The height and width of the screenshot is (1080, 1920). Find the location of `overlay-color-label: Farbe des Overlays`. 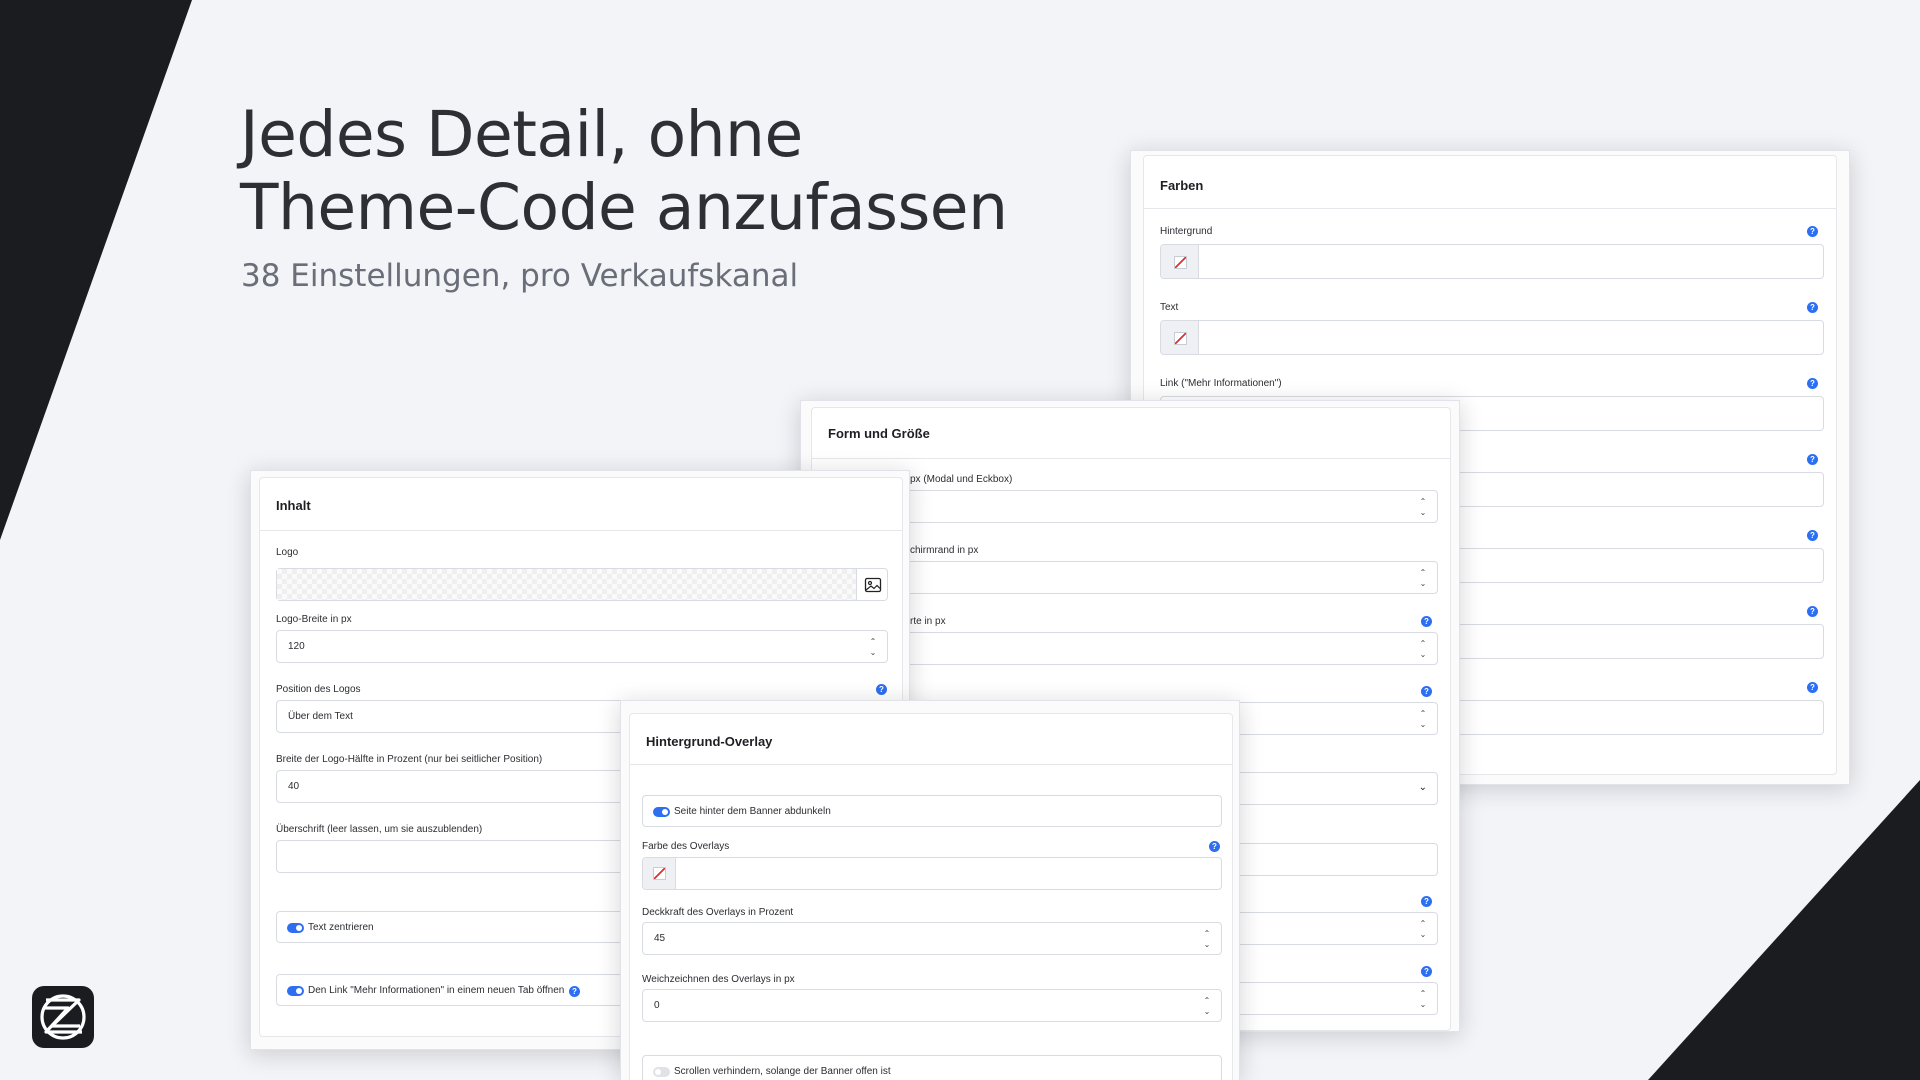

overlay-color-label: Farbe des Overlays is located at coordinates (686, 846).